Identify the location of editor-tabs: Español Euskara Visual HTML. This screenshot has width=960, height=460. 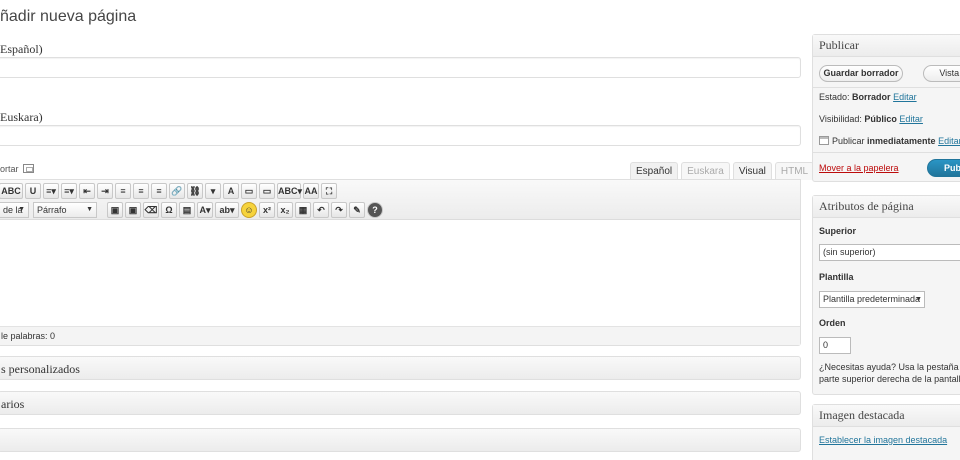
(722, 171).